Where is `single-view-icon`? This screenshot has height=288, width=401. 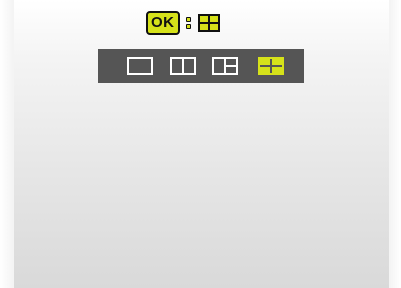
single-view-icon is located at coordinates (140, 66).